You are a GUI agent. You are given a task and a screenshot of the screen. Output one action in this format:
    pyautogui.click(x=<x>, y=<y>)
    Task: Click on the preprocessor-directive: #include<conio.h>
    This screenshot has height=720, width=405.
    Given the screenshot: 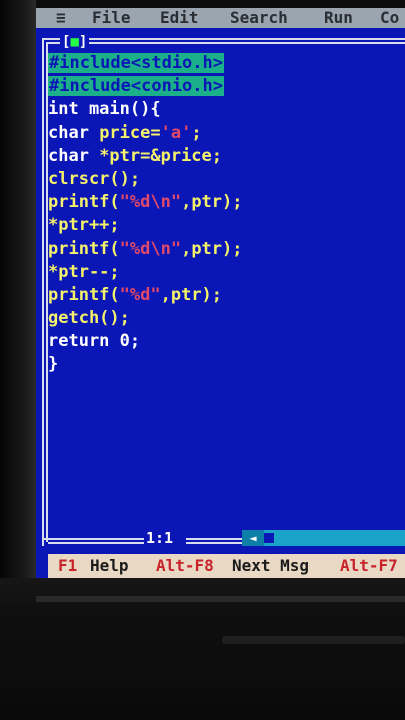 What is the action you would take?
    pyautogui.click(x=136, y=86)
    